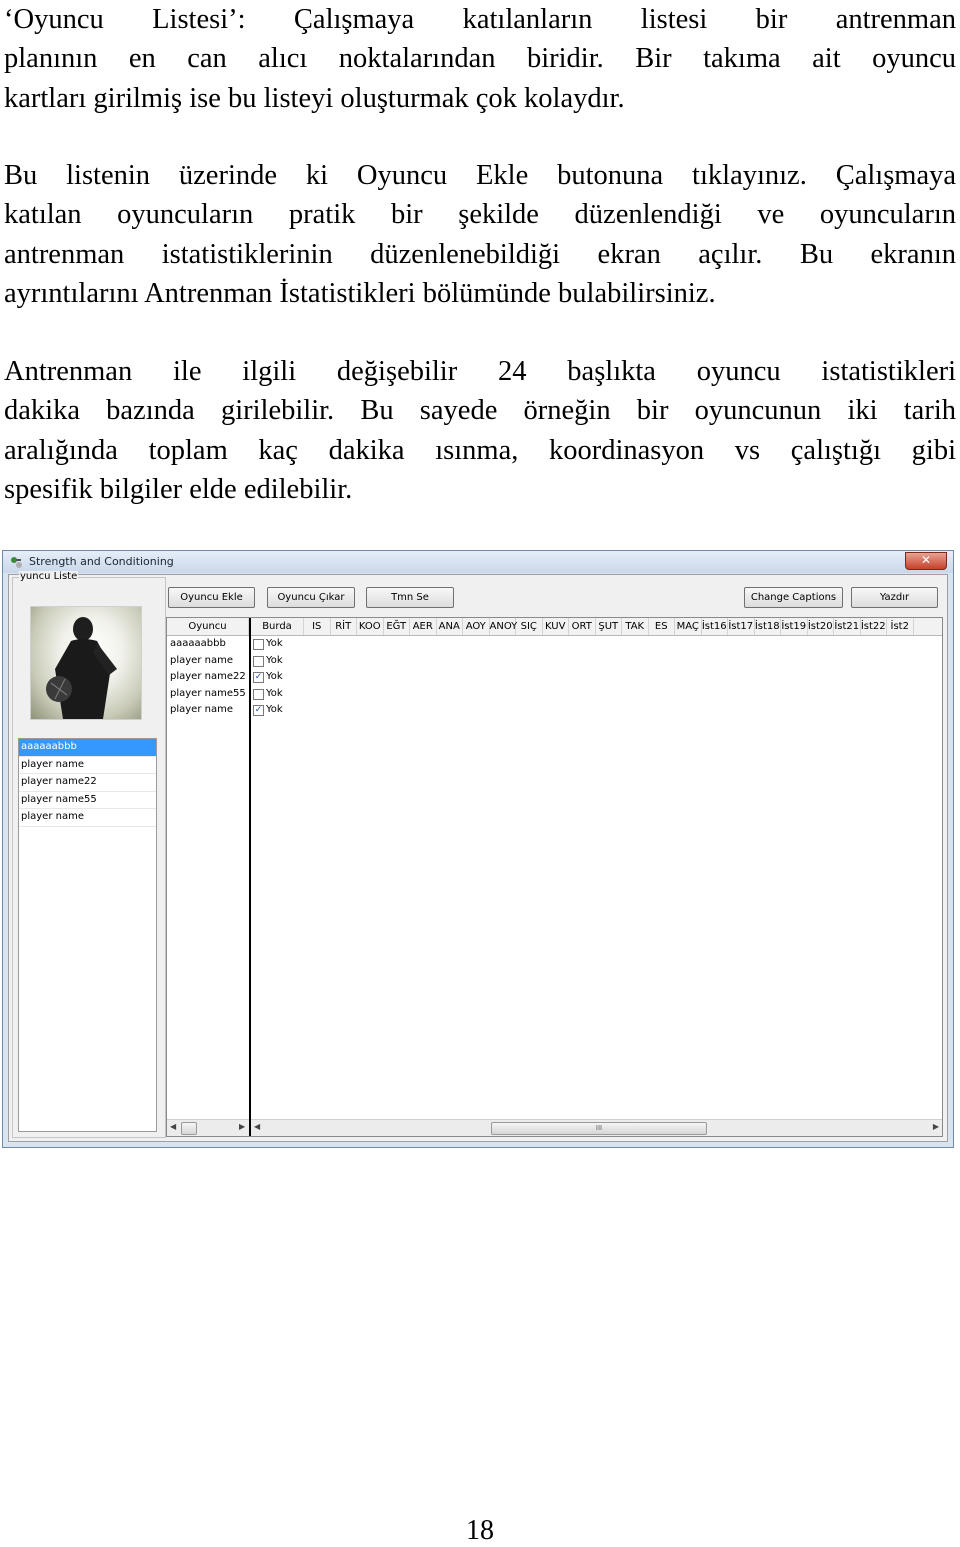  What do you see at coordinates (609, 626) in the screenshot?
I see `column-header: ŞUT` at bounding box center [609, 626].